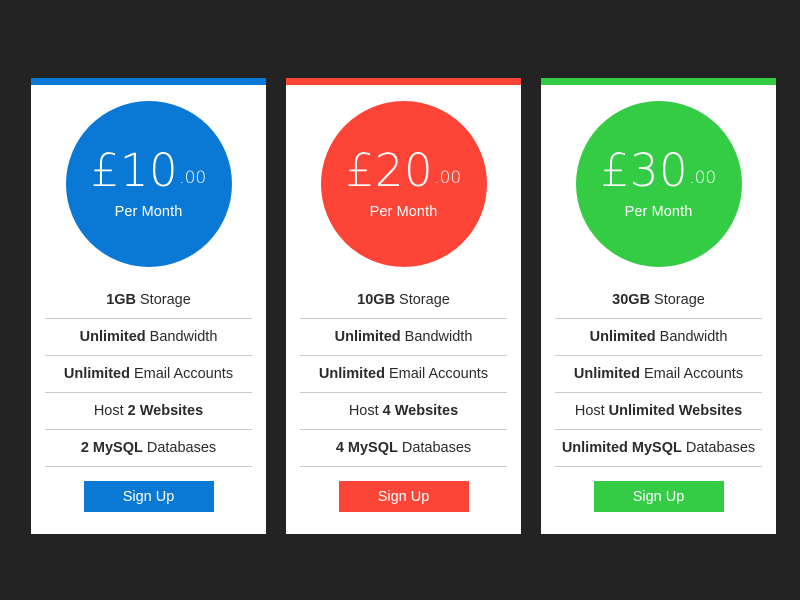 The width and height of the screenshot is (800, 600). I want to click on price-circle: £20.00 Per Month, so click(403, 183).